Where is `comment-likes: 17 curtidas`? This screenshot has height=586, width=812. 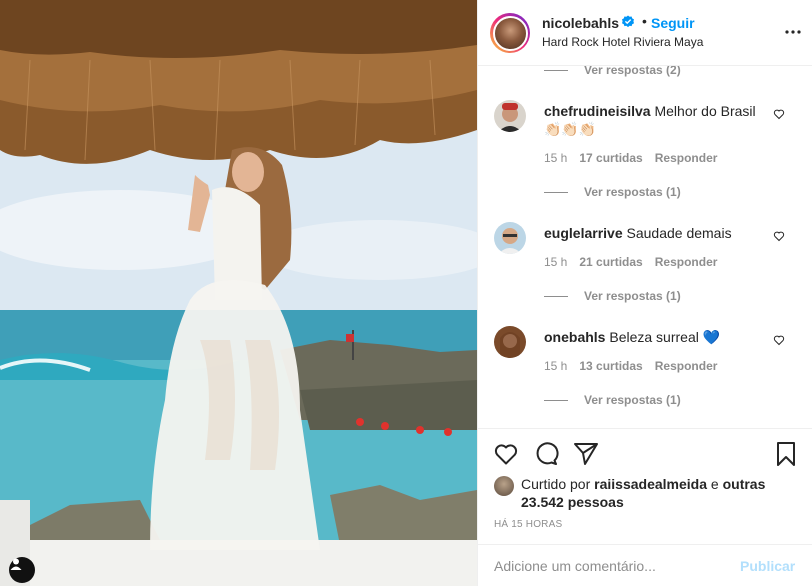 comment-likes: 17 curtidas is located at coordinates (610, 158).